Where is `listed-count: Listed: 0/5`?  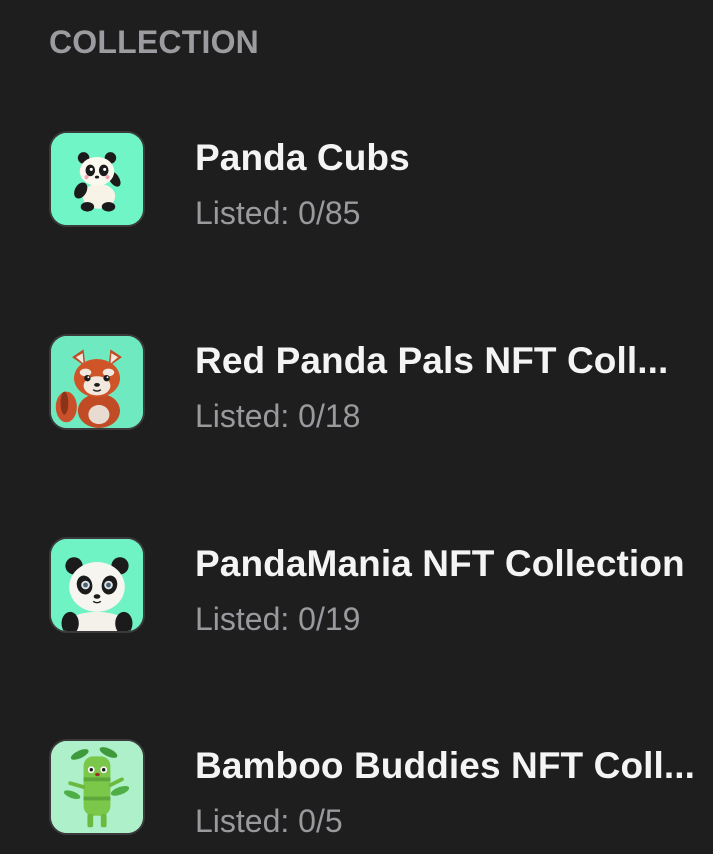
listed-count: Listed: 0/5 is located at coordinates (269, 821).